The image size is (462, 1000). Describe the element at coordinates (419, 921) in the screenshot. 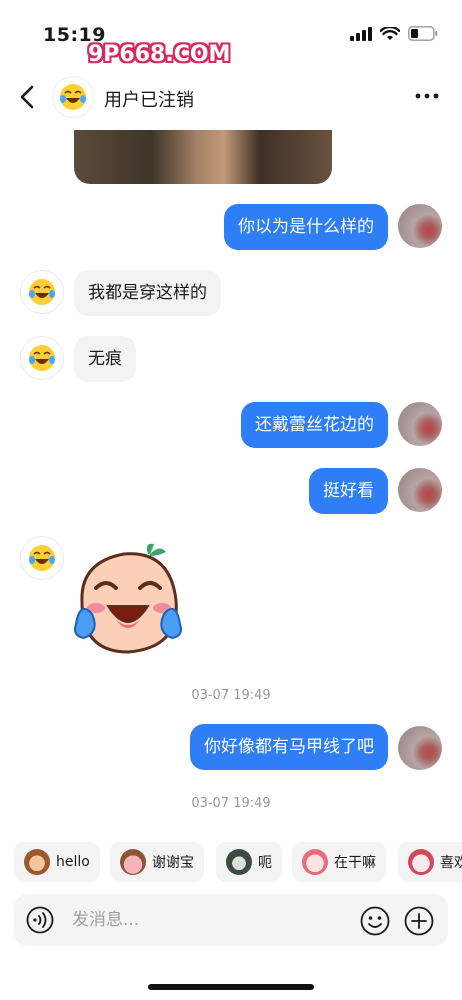

I see `plus-circle-icon` at that location.